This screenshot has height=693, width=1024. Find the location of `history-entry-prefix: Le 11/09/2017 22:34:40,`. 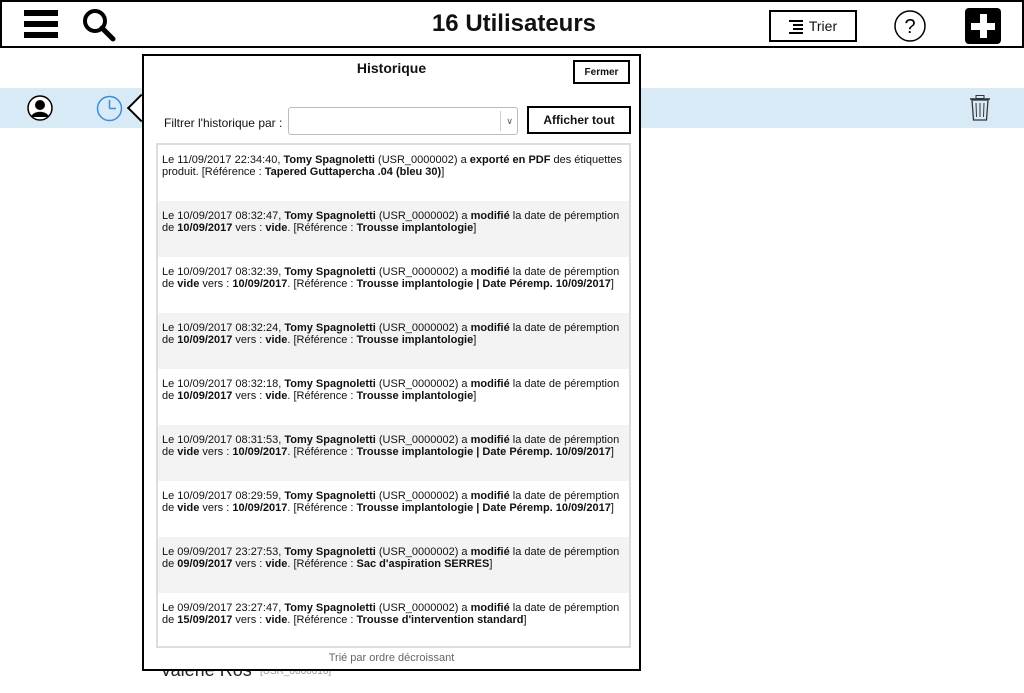

history-entry-prefix: Le 11/09/2017 22:34:40, is located at coordinates (223, 160).